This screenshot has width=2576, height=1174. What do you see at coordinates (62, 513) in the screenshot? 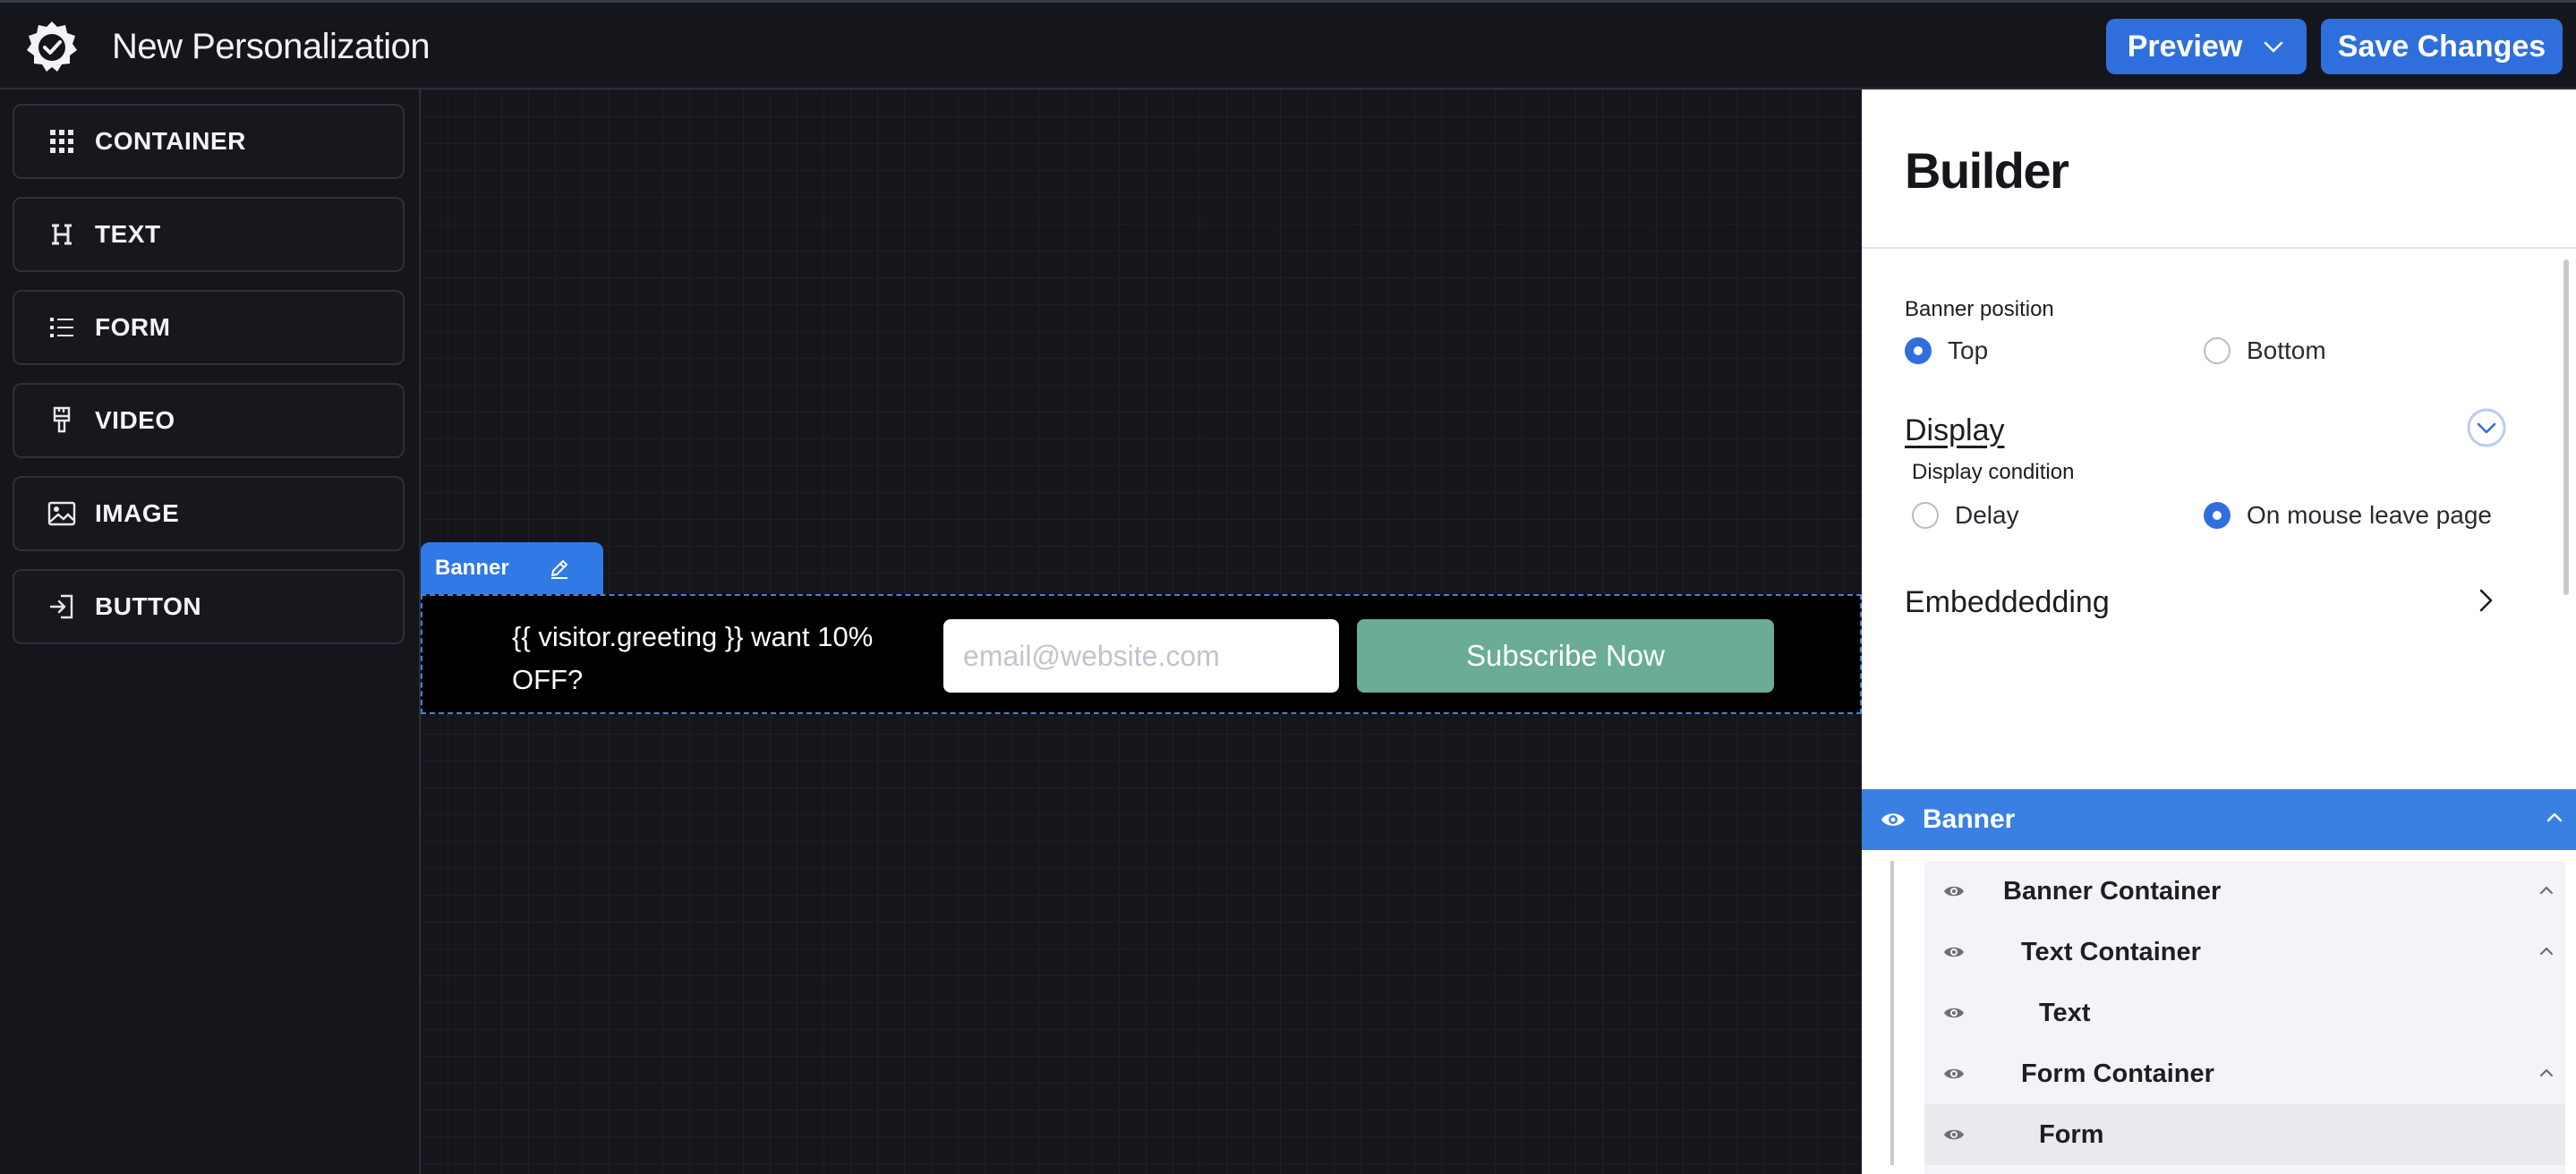
I see `image-icon` at bounding box center [62, 513].